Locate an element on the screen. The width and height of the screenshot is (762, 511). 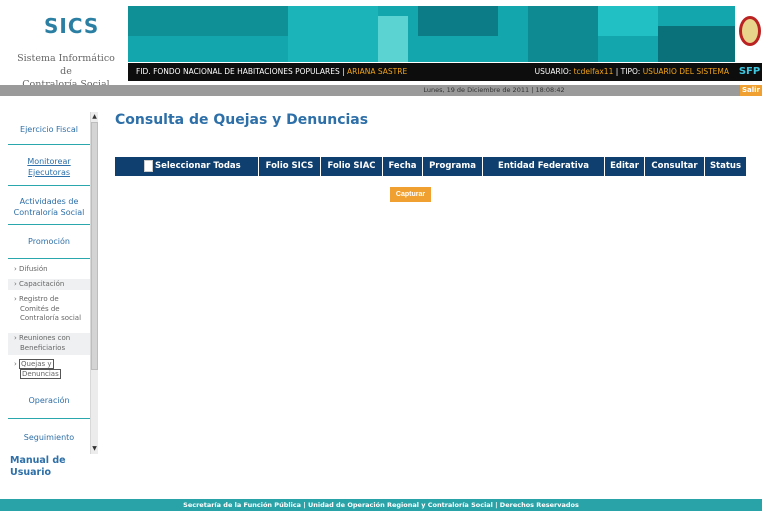
sidebar-item-label: Monitorear is located at coordinates (49, 161).